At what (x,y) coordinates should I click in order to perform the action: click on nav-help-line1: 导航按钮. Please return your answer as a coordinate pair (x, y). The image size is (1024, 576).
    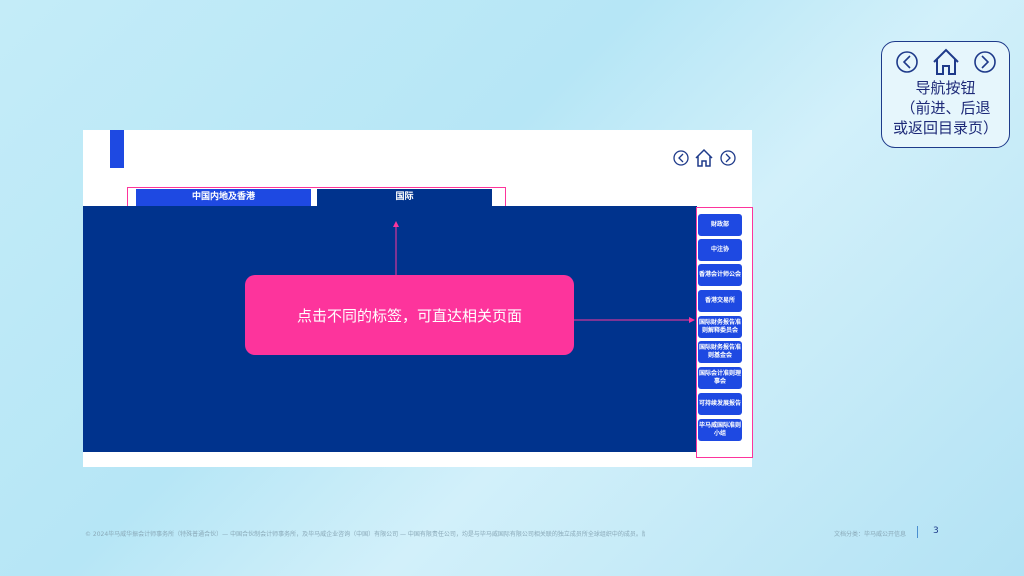
    Looking at the image, I should click on (945, 88).